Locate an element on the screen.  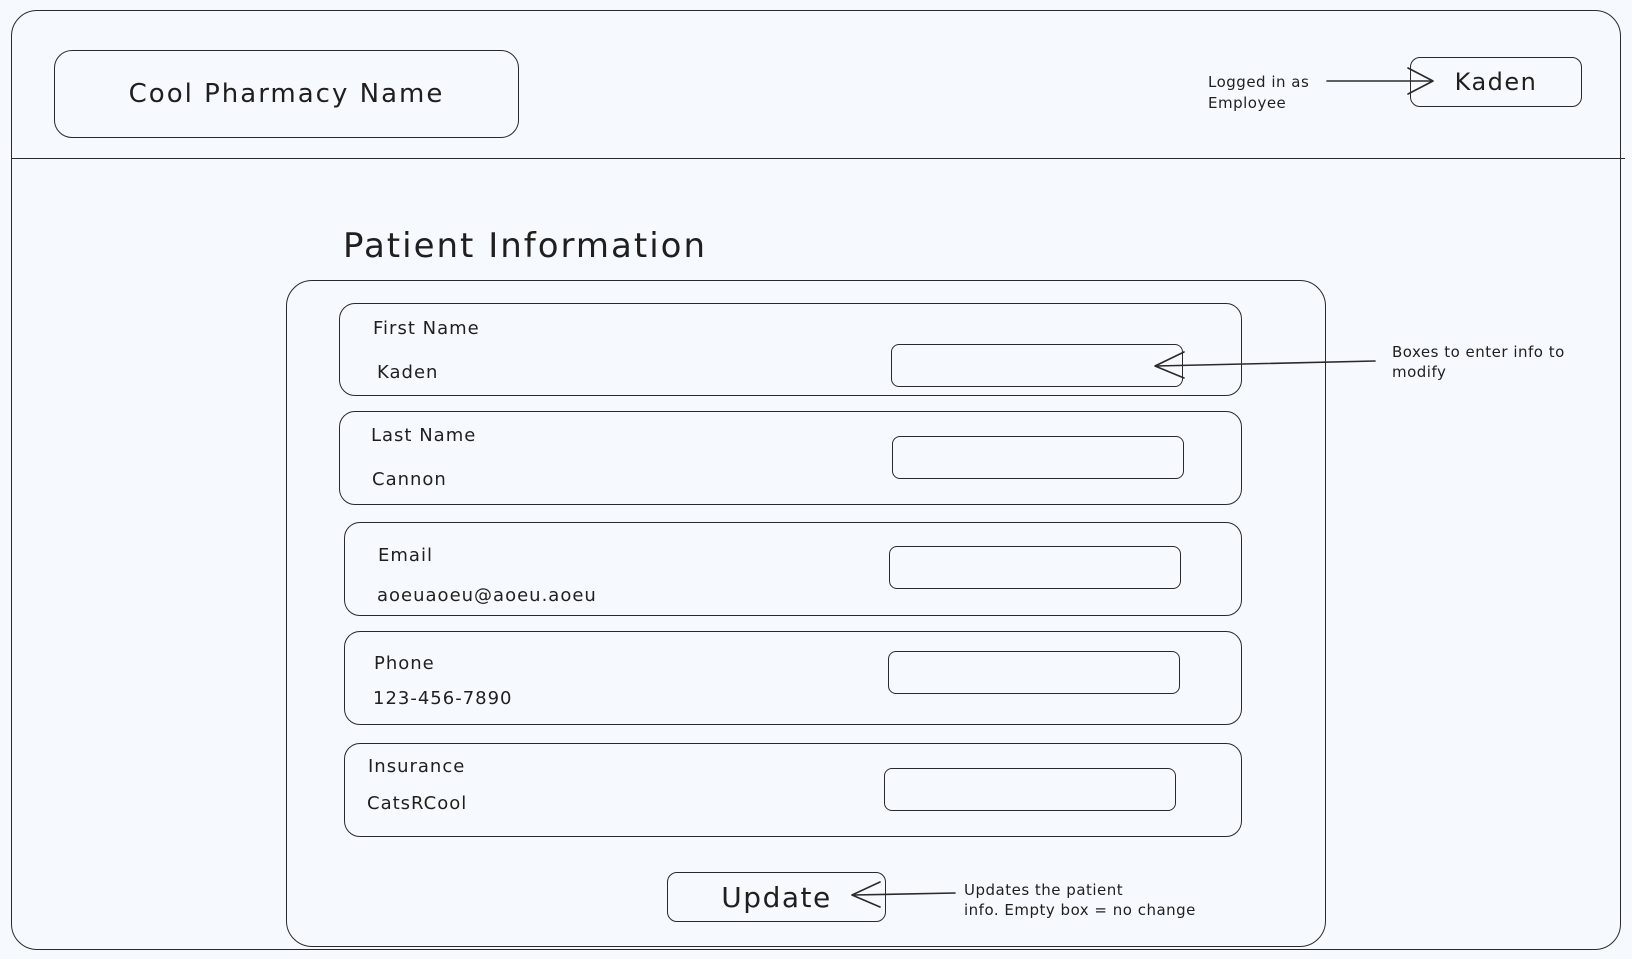
user-name: Kaden is located at coordinates (1496, 82).